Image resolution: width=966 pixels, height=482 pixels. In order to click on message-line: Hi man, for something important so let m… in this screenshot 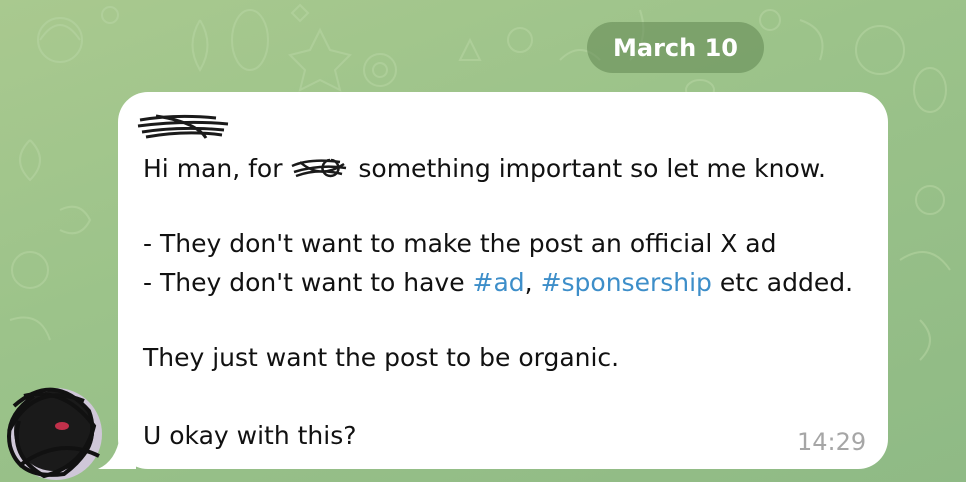, I will do `click(484, 169)`.